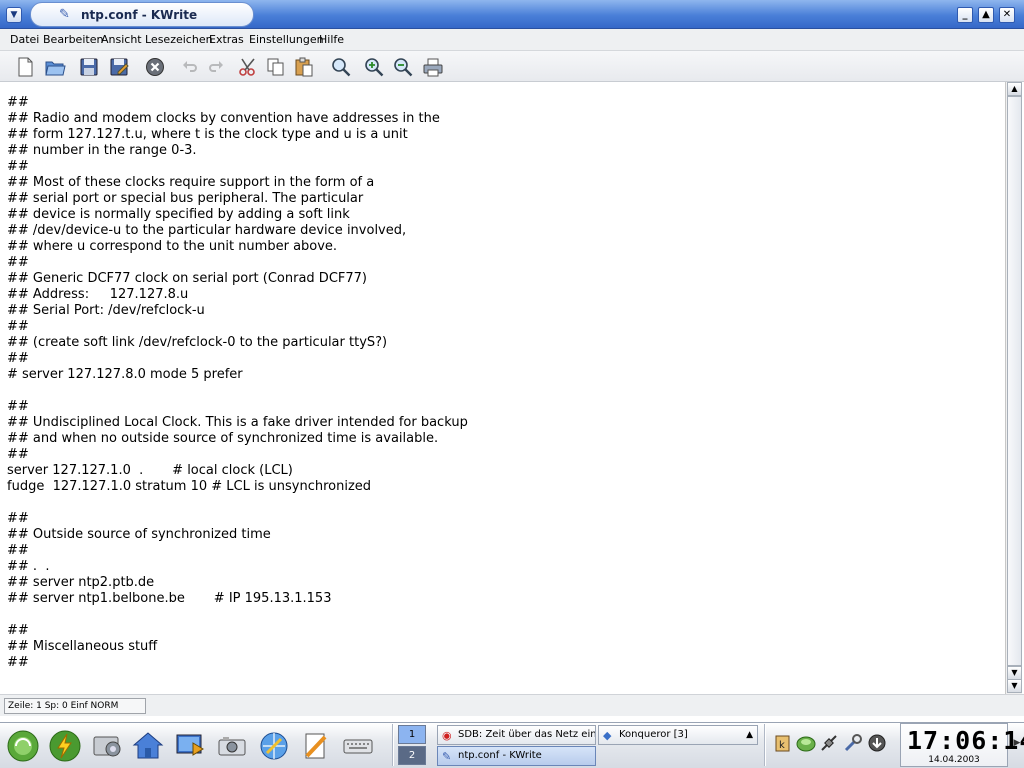 Image resolution: width=1024 pixels, height=768 pixels. Describe the element at coordinates (512, 14) in the screenshot. I see `title-bar: ▼ ✎ ntp.conf - KWrite _ ▲ ✕` at that location.